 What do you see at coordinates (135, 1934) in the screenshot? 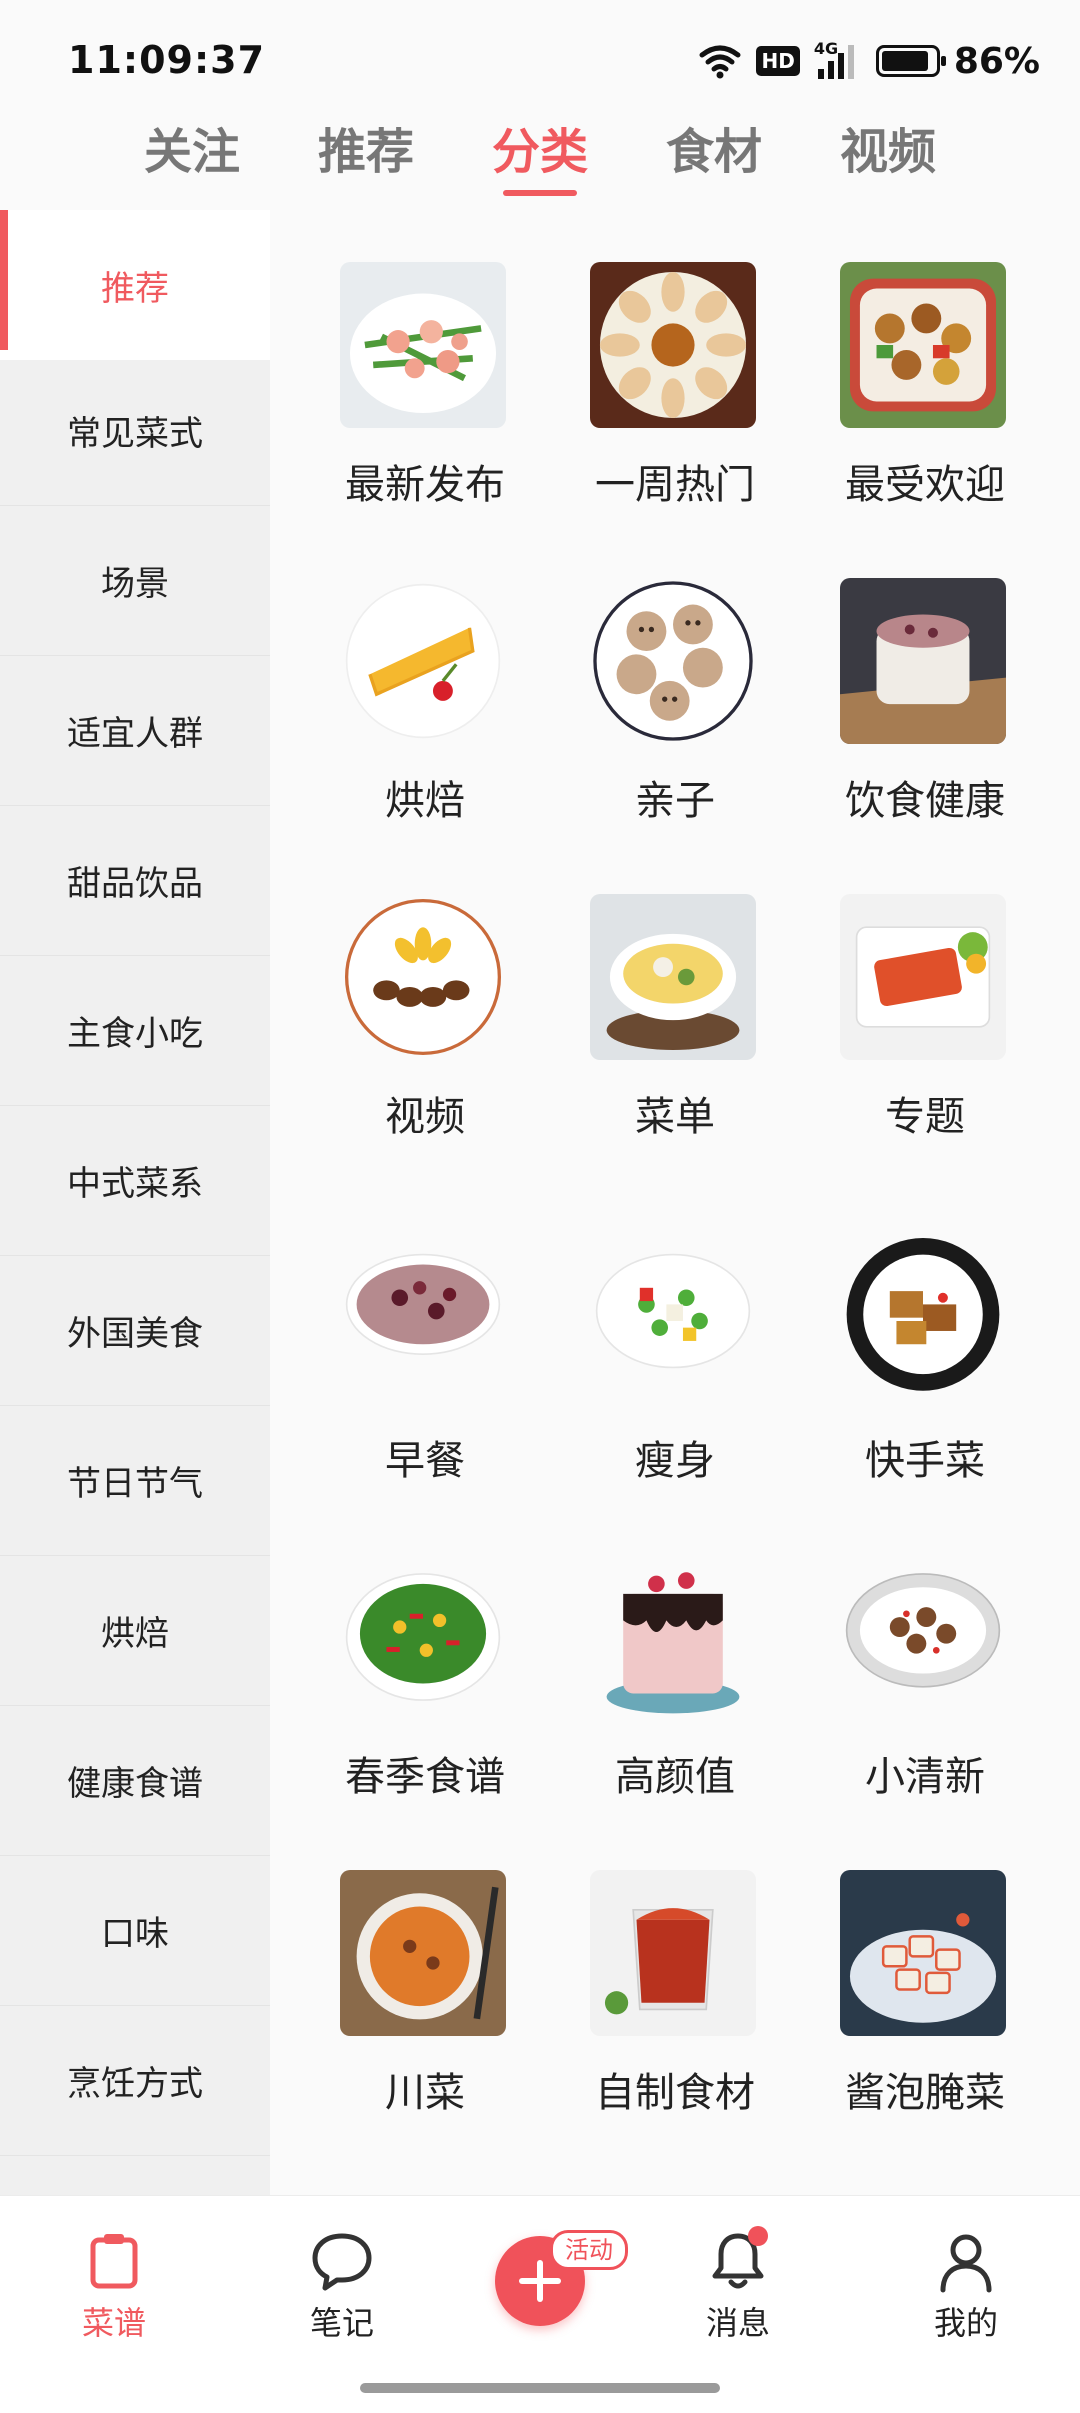
I see `sidebar-item-label: 口味` at bounding box center [135, 1934].